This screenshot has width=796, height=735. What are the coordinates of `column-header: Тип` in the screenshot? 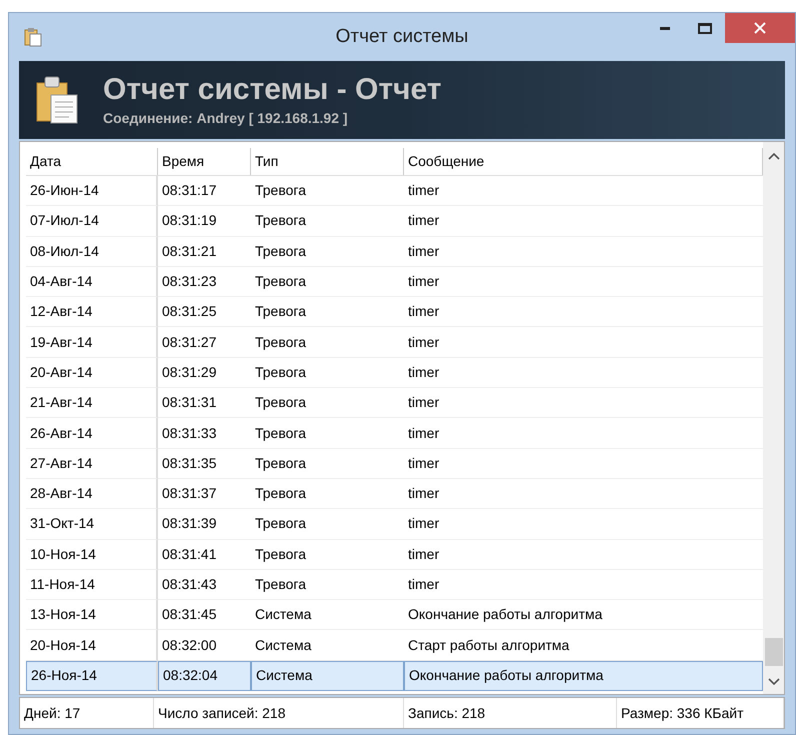 It's located at (327, 161).